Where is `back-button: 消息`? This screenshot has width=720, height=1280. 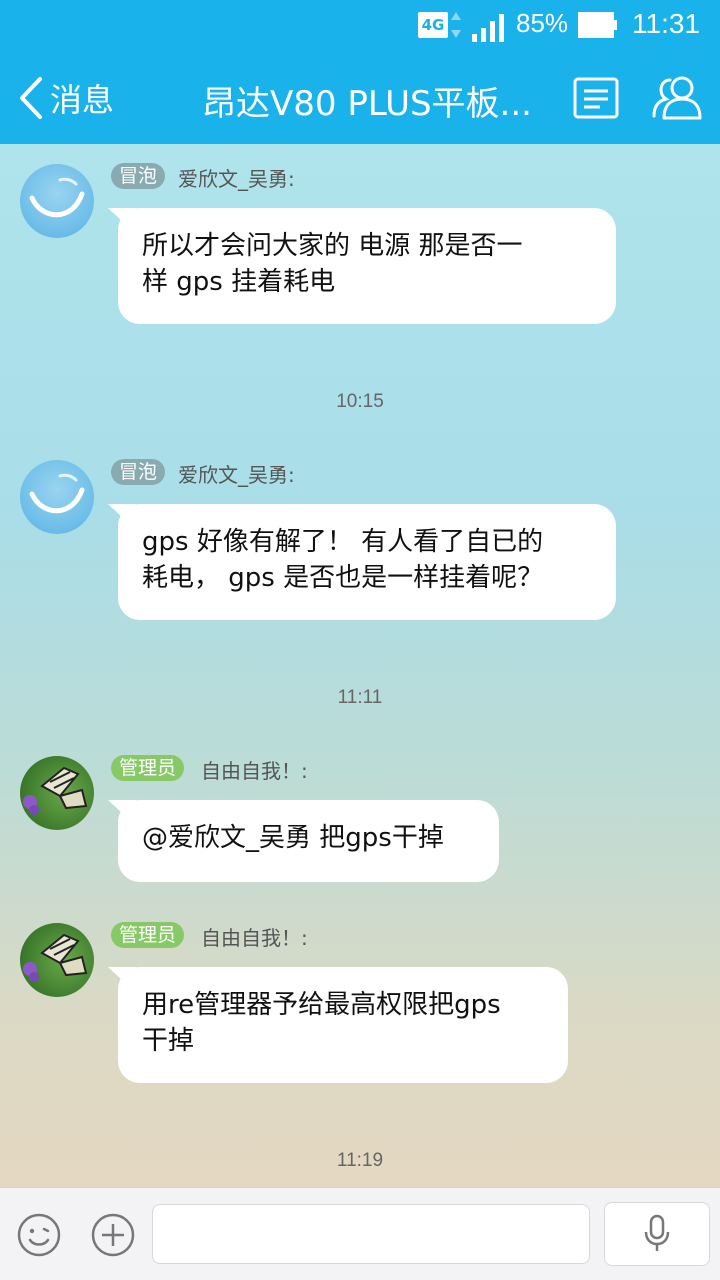
back-button: 消息 is located at coordinates (65, 98).